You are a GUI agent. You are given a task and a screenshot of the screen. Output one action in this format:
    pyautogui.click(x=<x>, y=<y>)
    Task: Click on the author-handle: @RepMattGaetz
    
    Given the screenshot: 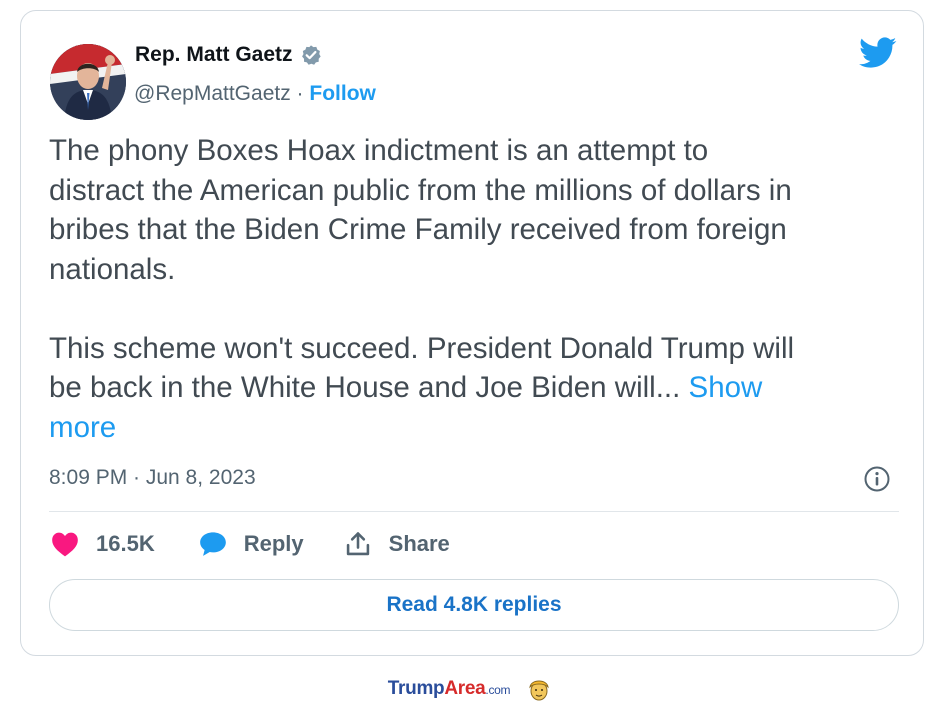 What is the action you would take?
    pyautogui.click(x=212, y=93)
    